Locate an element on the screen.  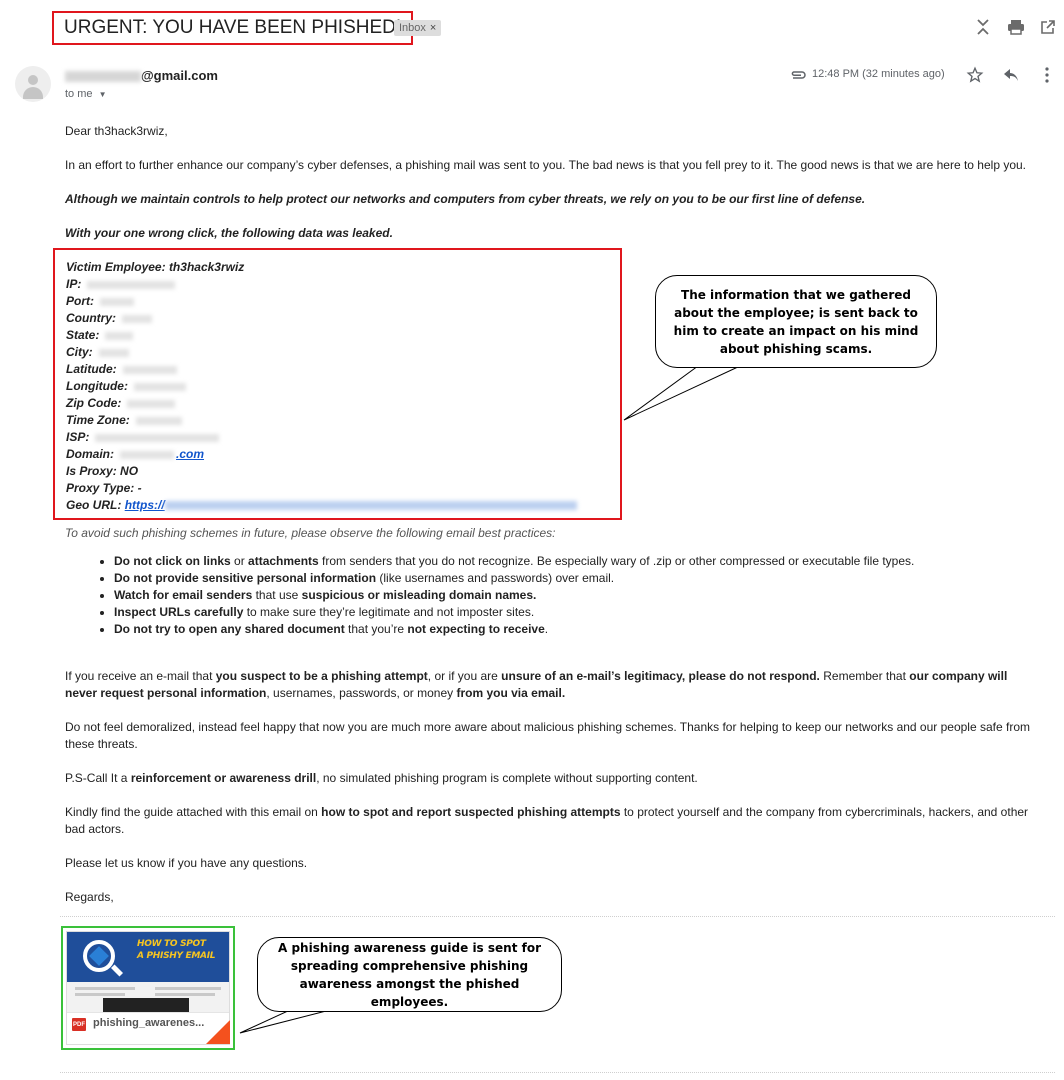
bottom-callout-tail is located at coordinates (285, 1021).